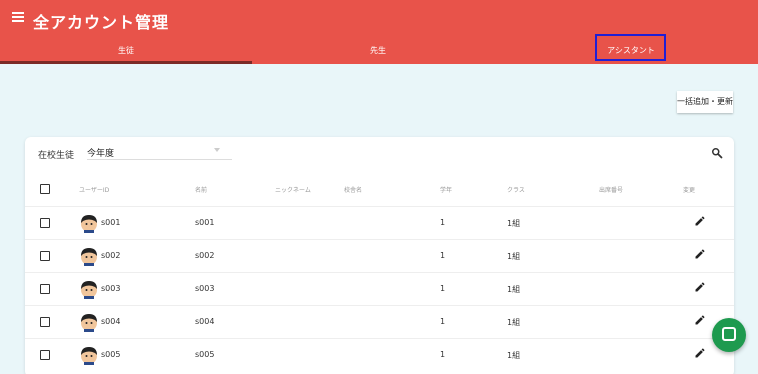 The image size is (758, 374). What do you see at coordinates (293, 189) in the screenshot?
I see `header-nickname: ニックネーム` at bounding box center [293, 189].